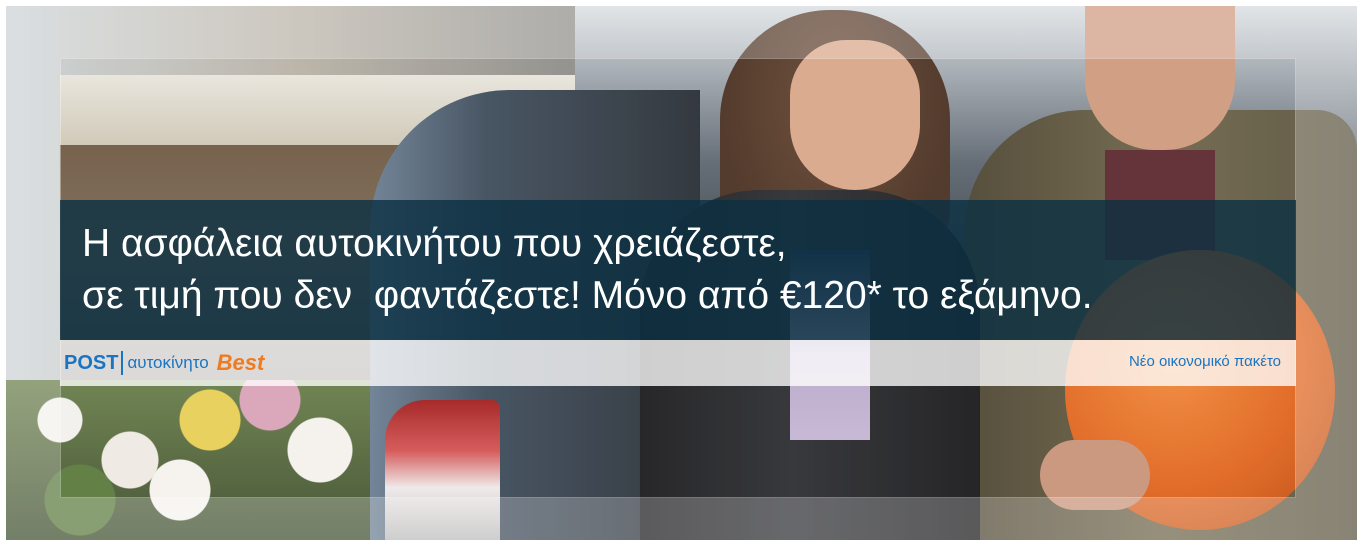  What do you see at coordinates (122, 363) in the screenshot?
I see `brand-divider` at bounding box center [122, 363].